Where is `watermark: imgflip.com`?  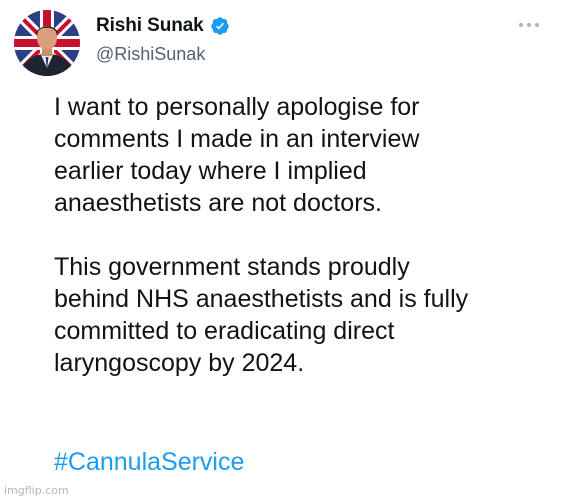
watermark: imgflip.com is located at coordinates (36, 490).